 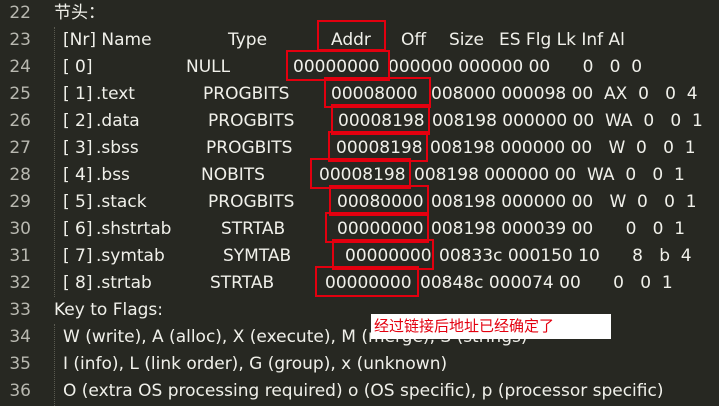 What do you see at coordinates (564, 94) in the screenshot?
I see `section-rest: 008000 000098 00 AX 0 0 4` at bounding box center [564, 94].